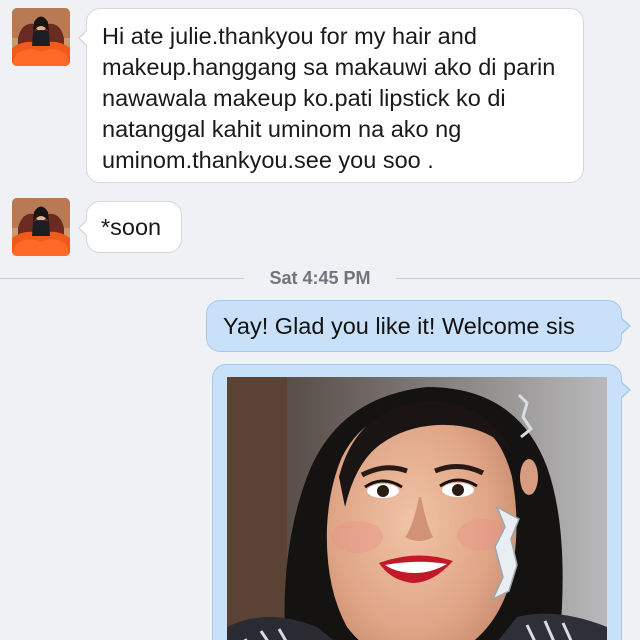 The height and width of the screenshot is (640, 640). I want to click on incoming-message-bubble: *soon, so click(130, 227).